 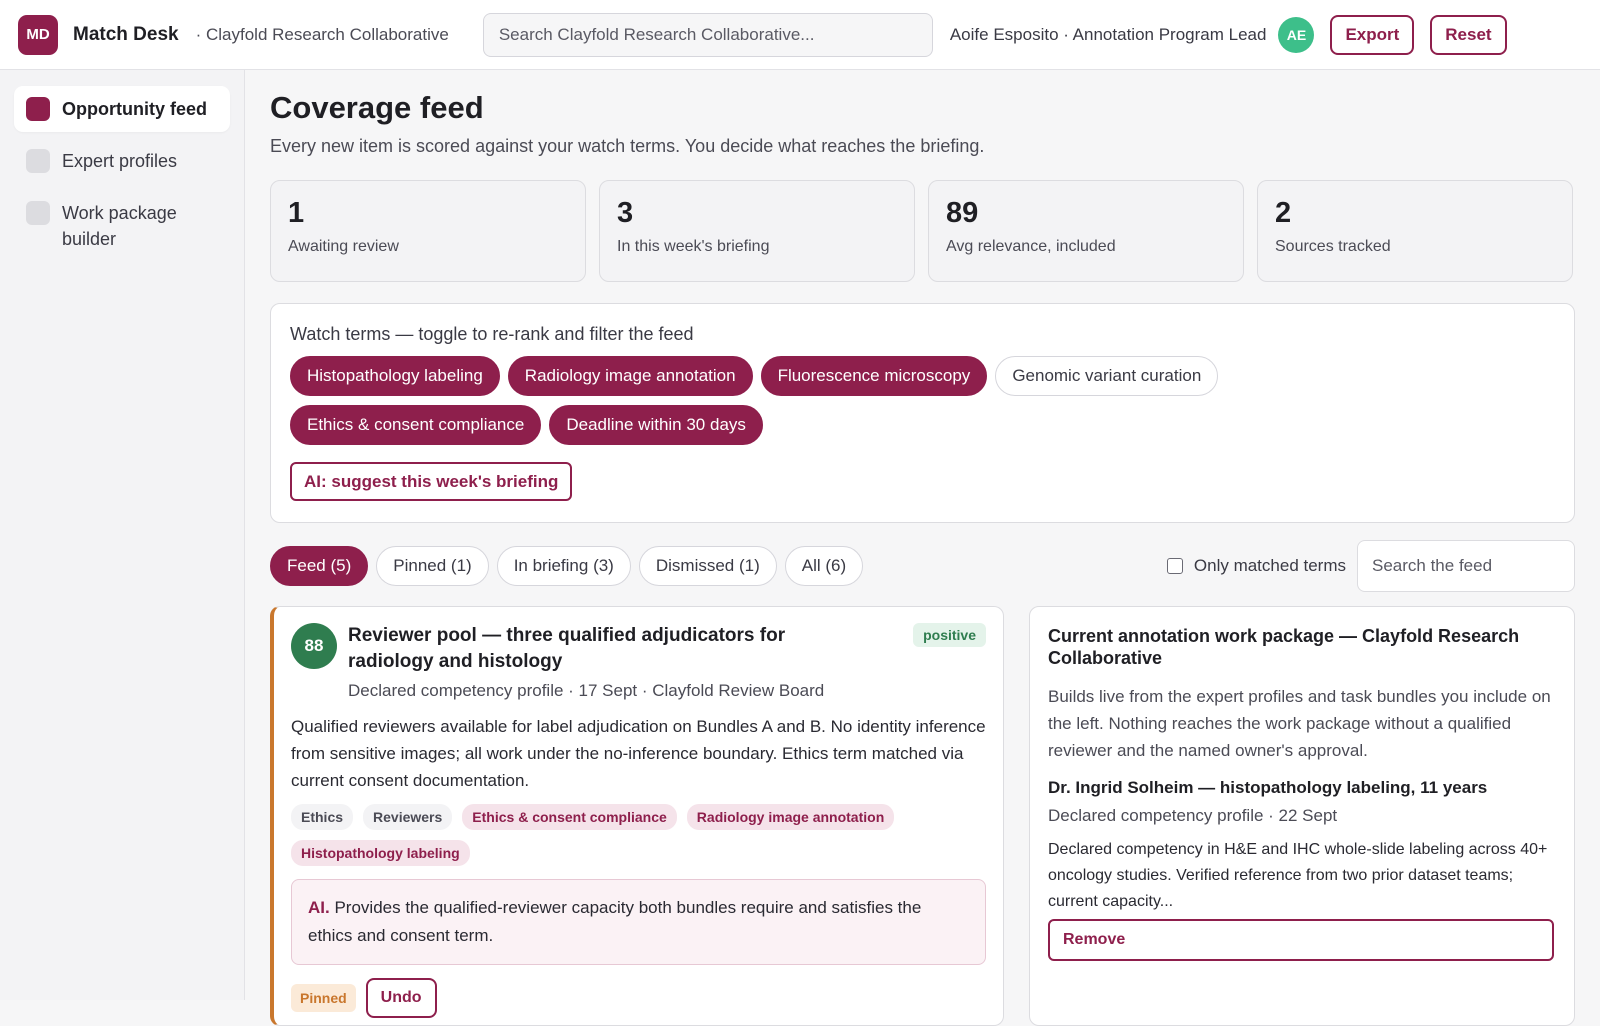 What do you see at coordinates (638, 998) in the screenshot?
I see `feed-item-actions: Pinned Undo` at bounding box center [638, 998].